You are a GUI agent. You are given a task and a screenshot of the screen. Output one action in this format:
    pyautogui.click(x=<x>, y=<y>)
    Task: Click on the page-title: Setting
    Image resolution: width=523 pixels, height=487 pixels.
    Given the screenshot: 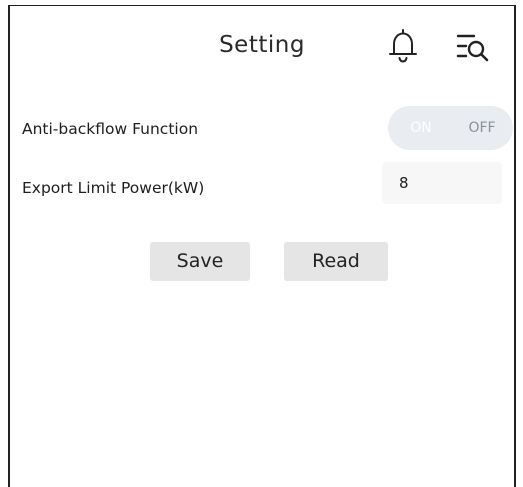 What is the action you would take?
    pyautogui.click(x=262, y=45)
    